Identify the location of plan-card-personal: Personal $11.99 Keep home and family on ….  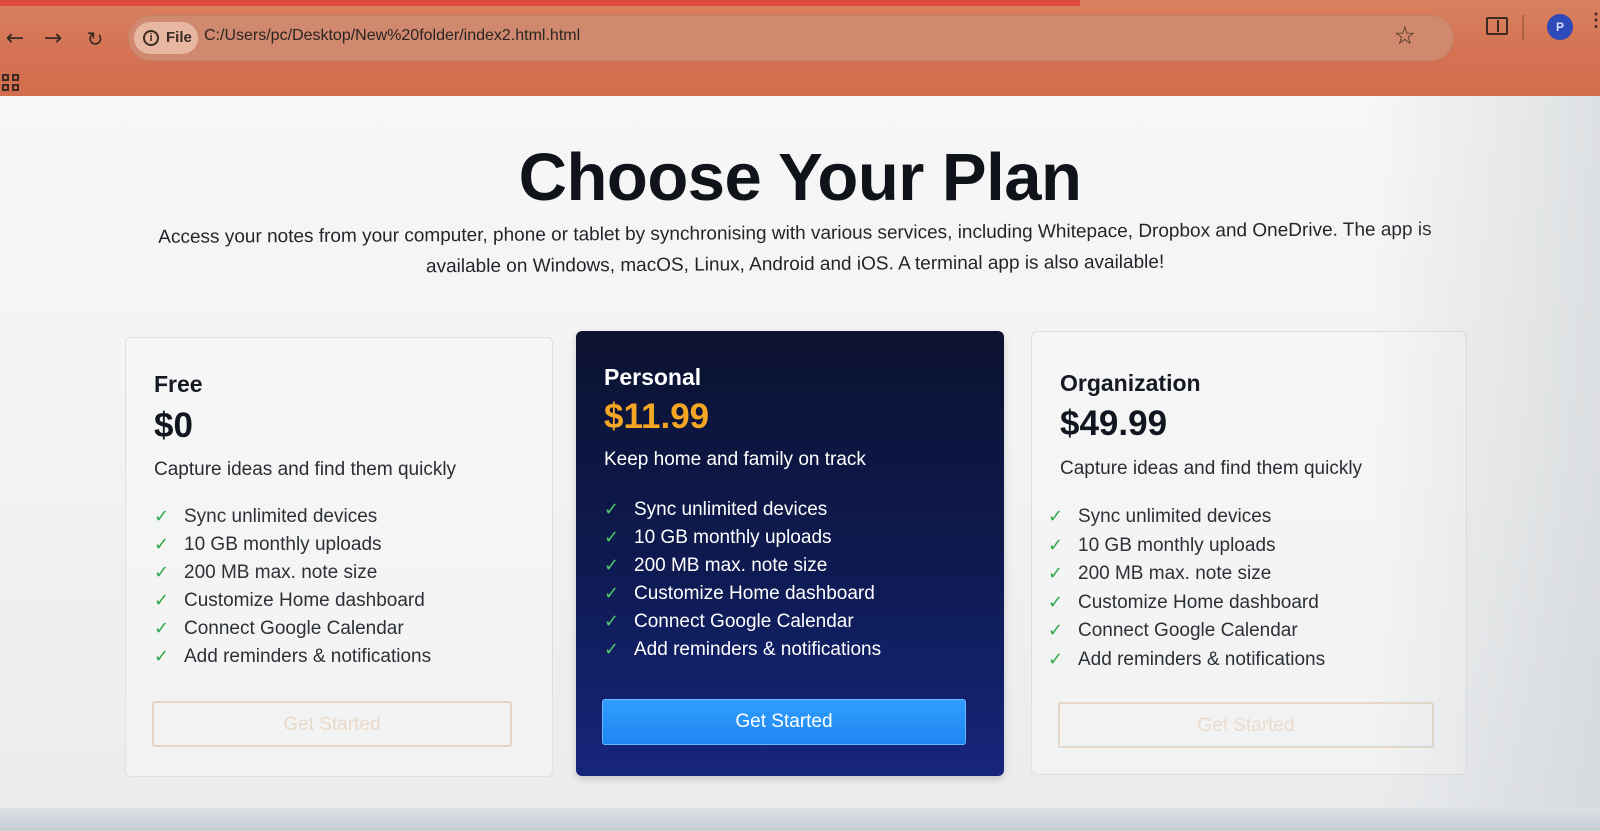
(790, 553).